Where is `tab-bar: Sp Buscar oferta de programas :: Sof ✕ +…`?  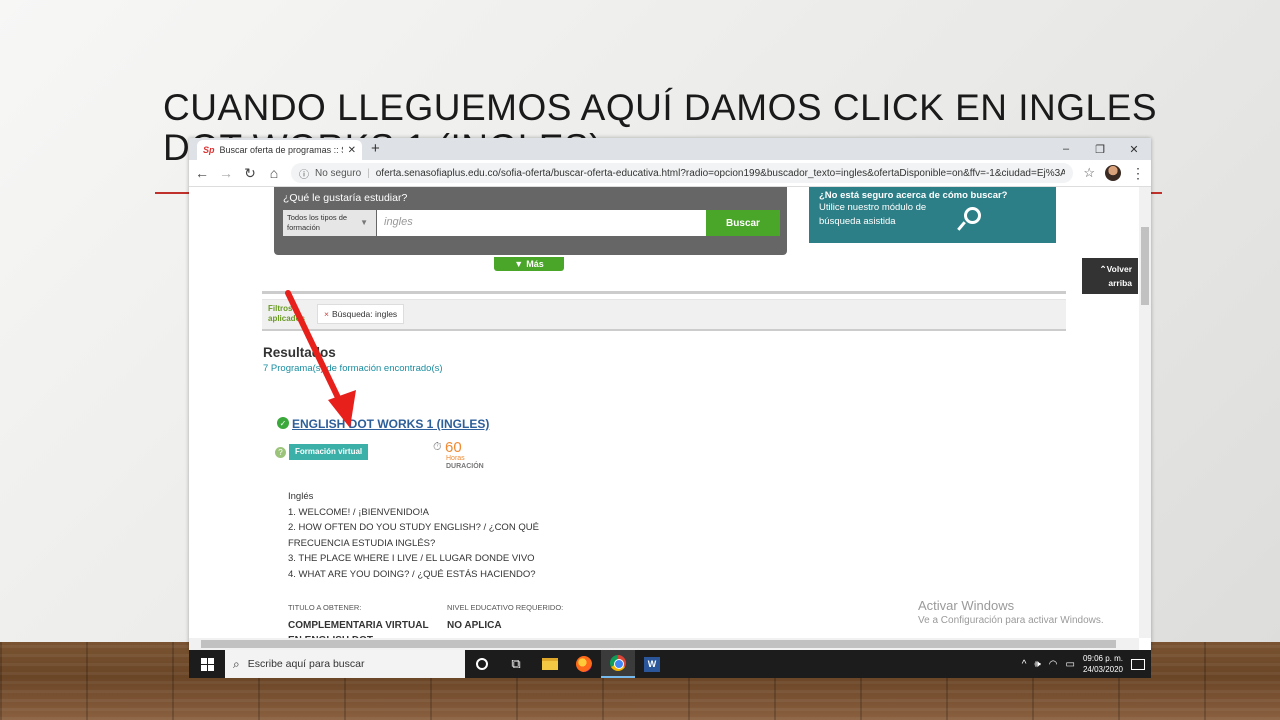 tab-bar: Sp Buscar oferta de programas :: Sof ✕ +… is located at coordinates (670, 149).